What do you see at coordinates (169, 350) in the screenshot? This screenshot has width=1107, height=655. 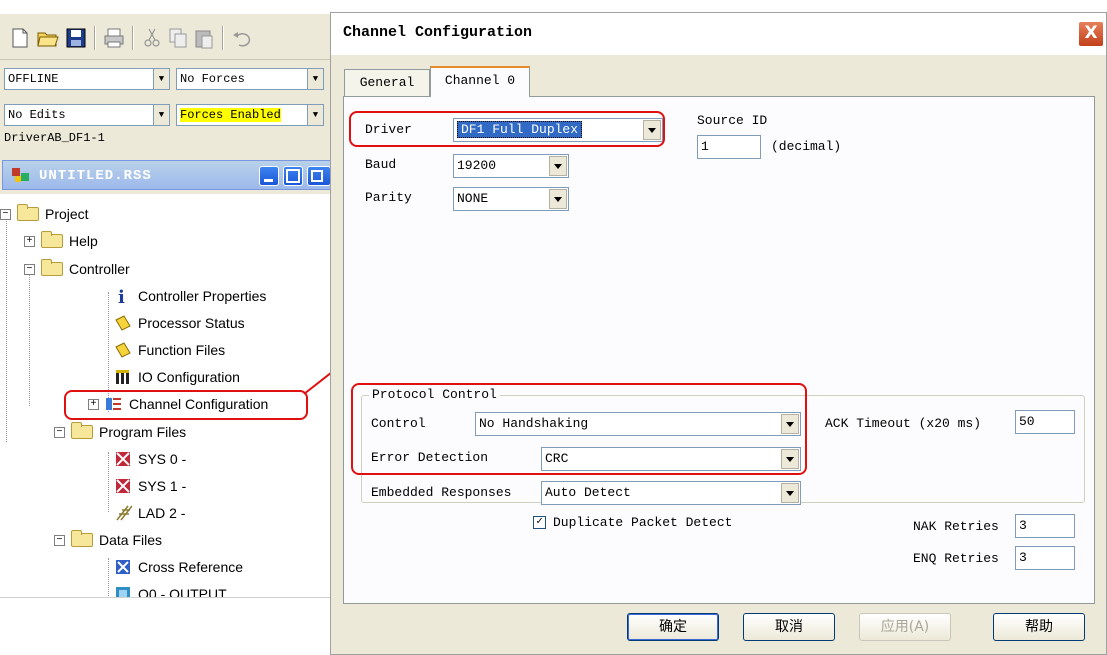 I see `tree-item-function-files: Function Files` at bounding box center [169, 350].